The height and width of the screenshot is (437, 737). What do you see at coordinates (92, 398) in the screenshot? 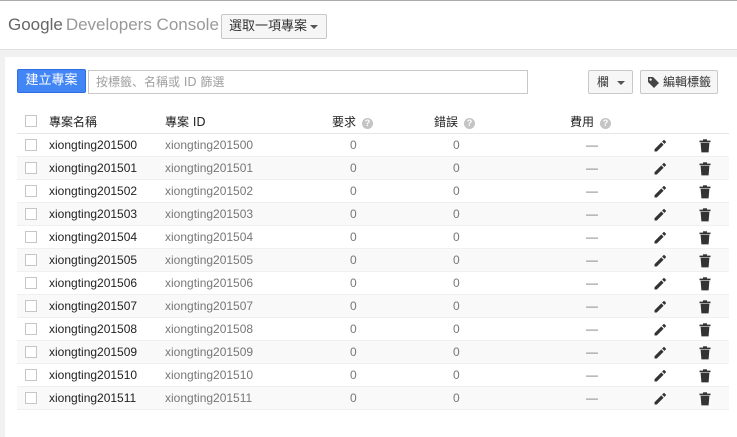
I see `project-name: xiongting201511` at bounding box center [92, 398].